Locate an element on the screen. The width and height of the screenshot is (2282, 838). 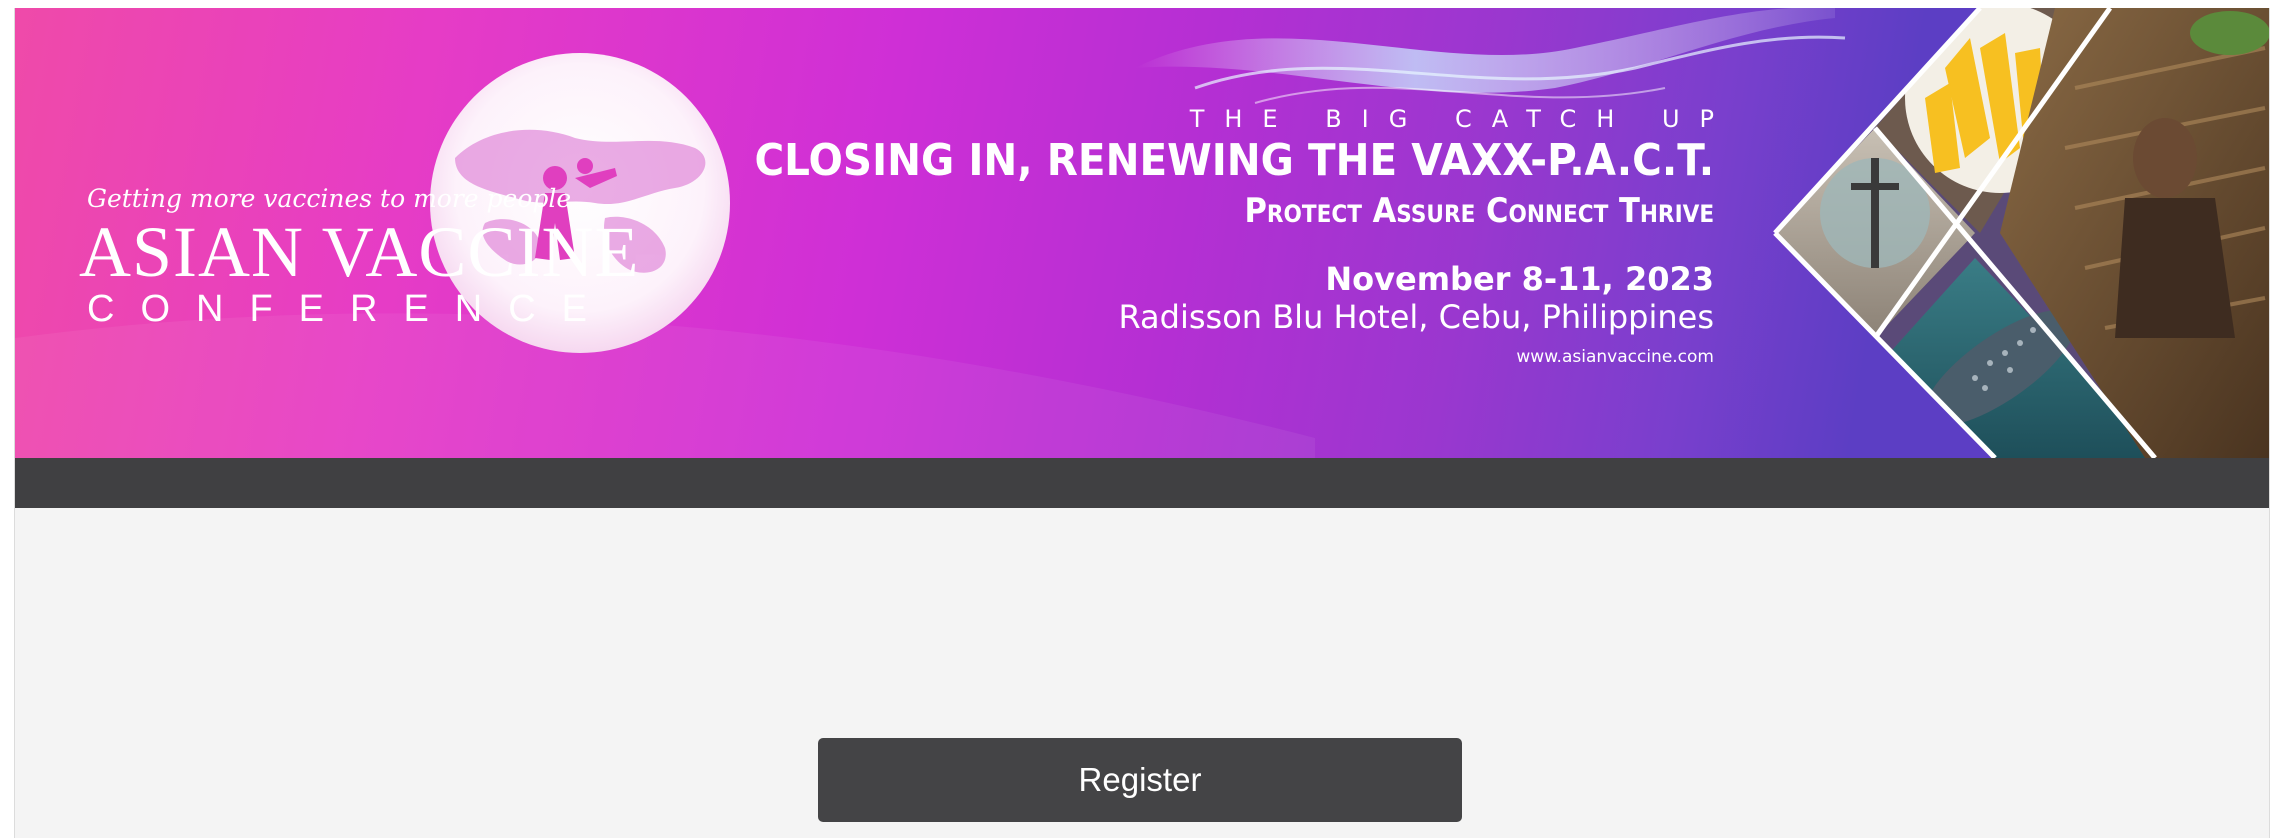
logo-subtitle: CONFERENCE is located at coordinates (350, 309).